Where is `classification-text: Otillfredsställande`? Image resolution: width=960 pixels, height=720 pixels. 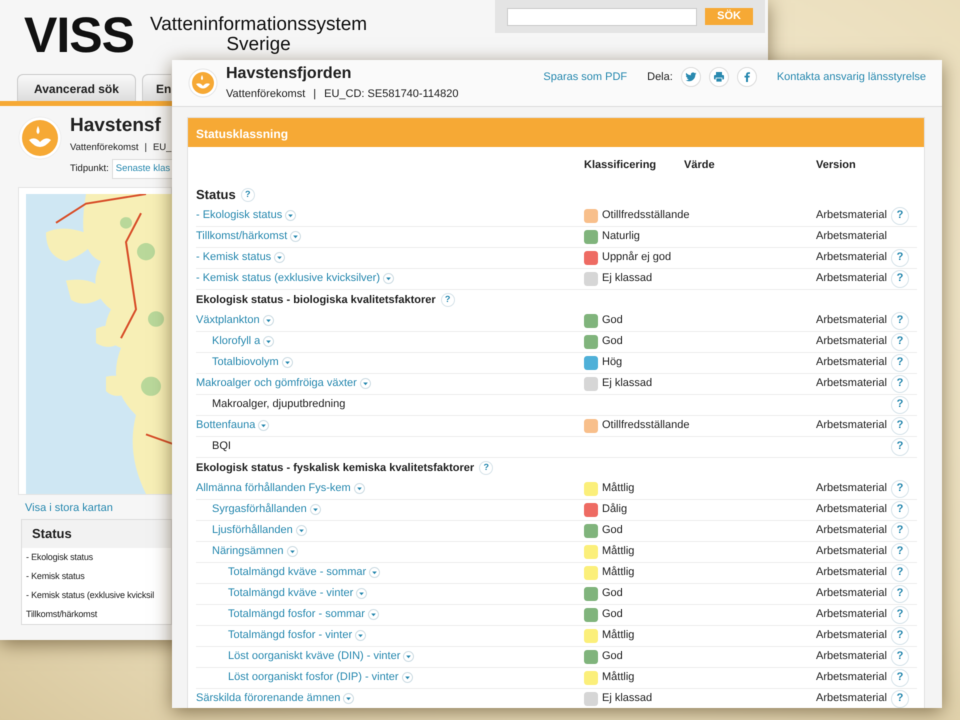 classification-text: Otillfredsställande is located at coordinates (646, 426).